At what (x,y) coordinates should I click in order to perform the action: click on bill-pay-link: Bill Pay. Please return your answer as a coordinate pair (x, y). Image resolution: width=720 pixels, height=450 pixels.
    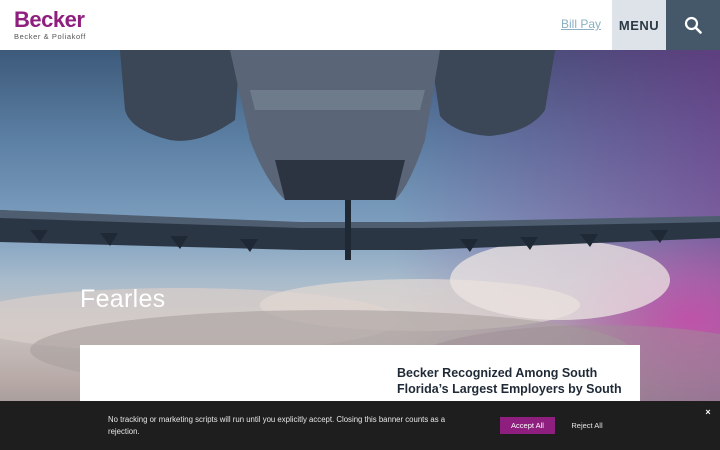
    Looking at the image, I should click on (581, 24).